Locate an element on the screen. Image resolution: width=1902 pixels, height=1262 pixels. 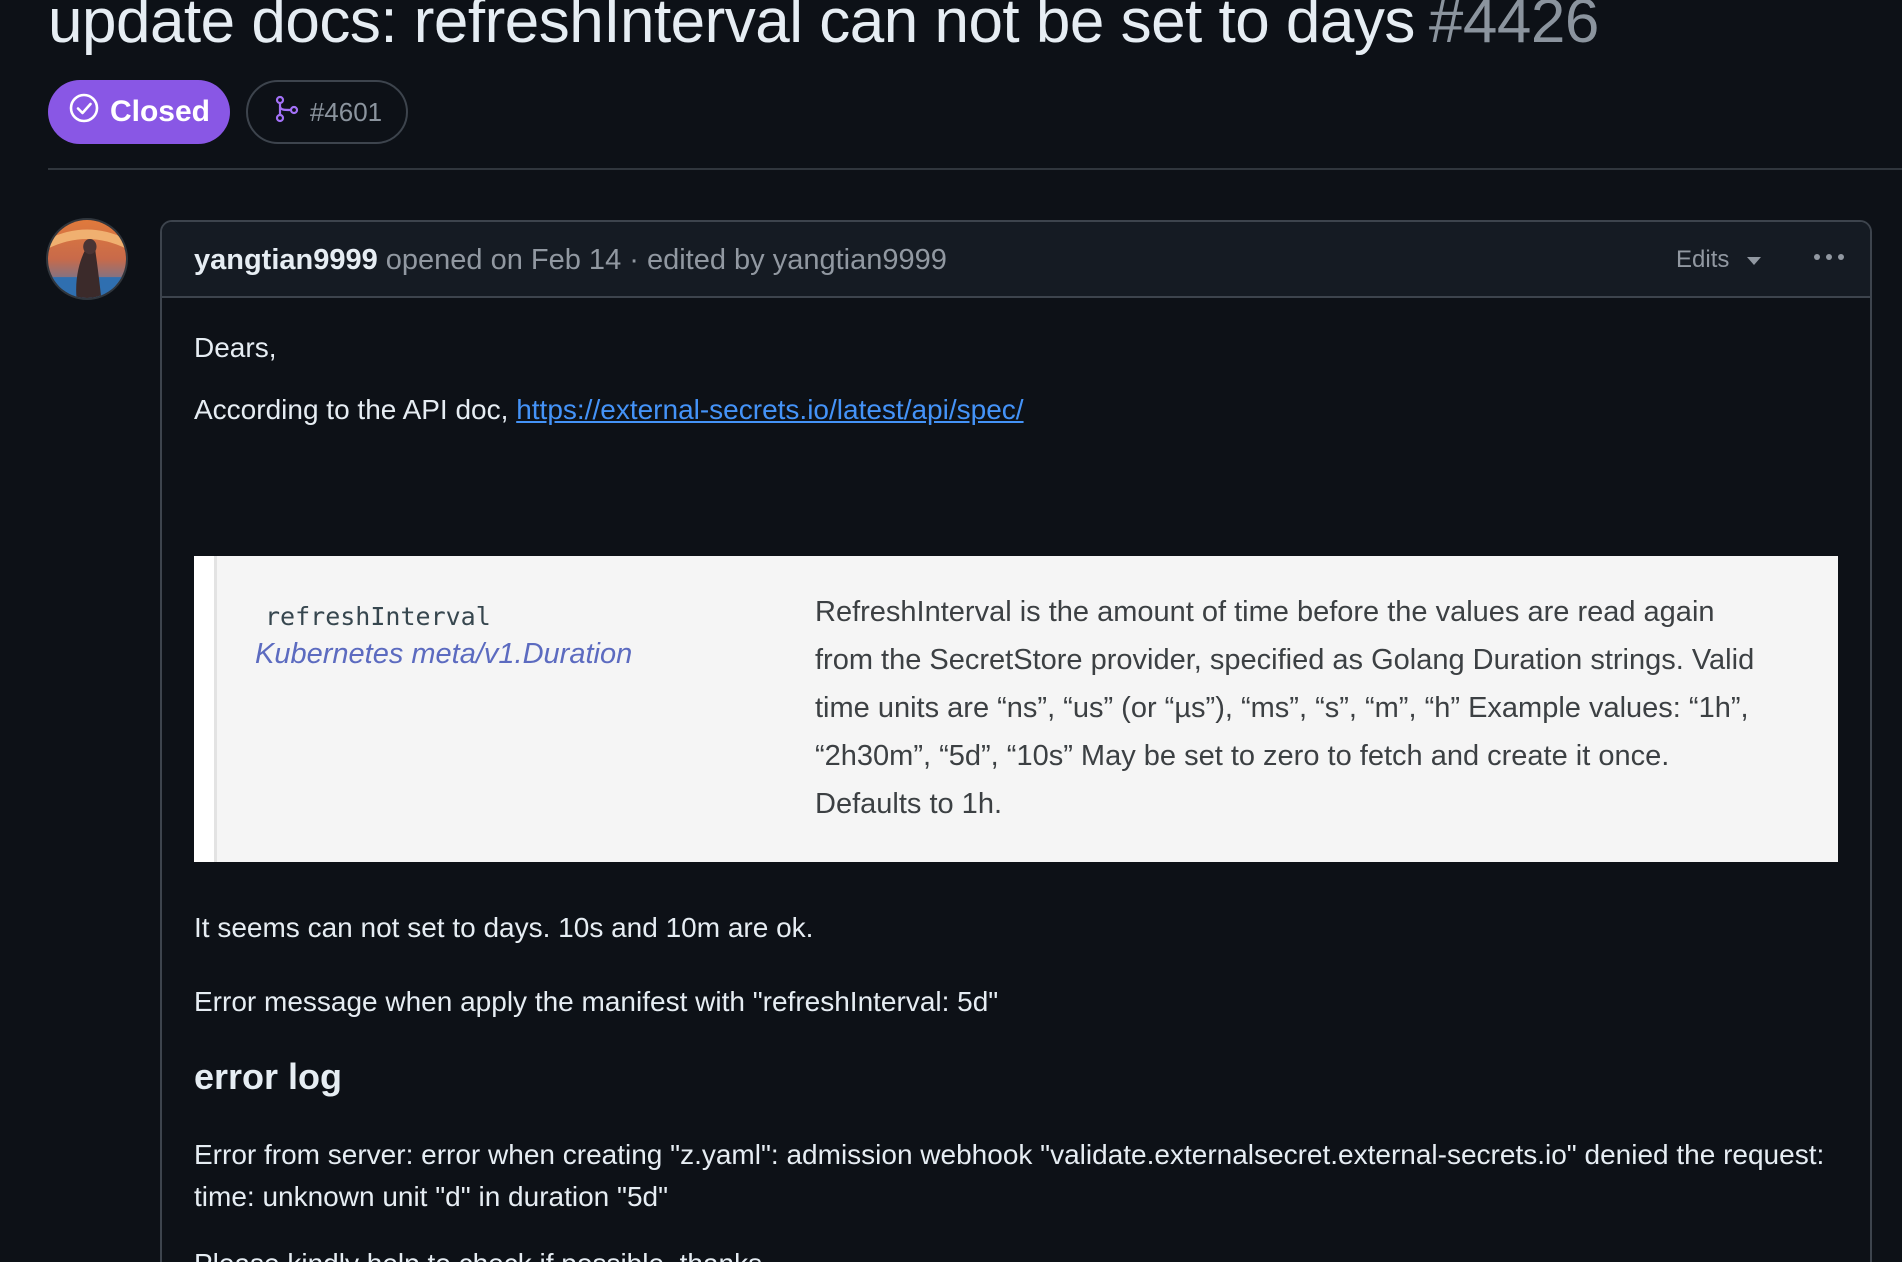
doc-description-line: Defaults to 1h. is located at coordinates (908, 804).